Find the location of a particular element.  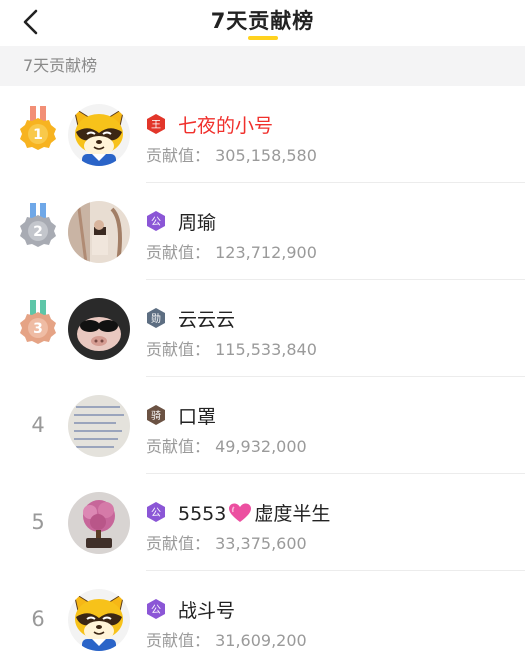

rank-badge-icon: 王 is located at coordinates (156, 124).